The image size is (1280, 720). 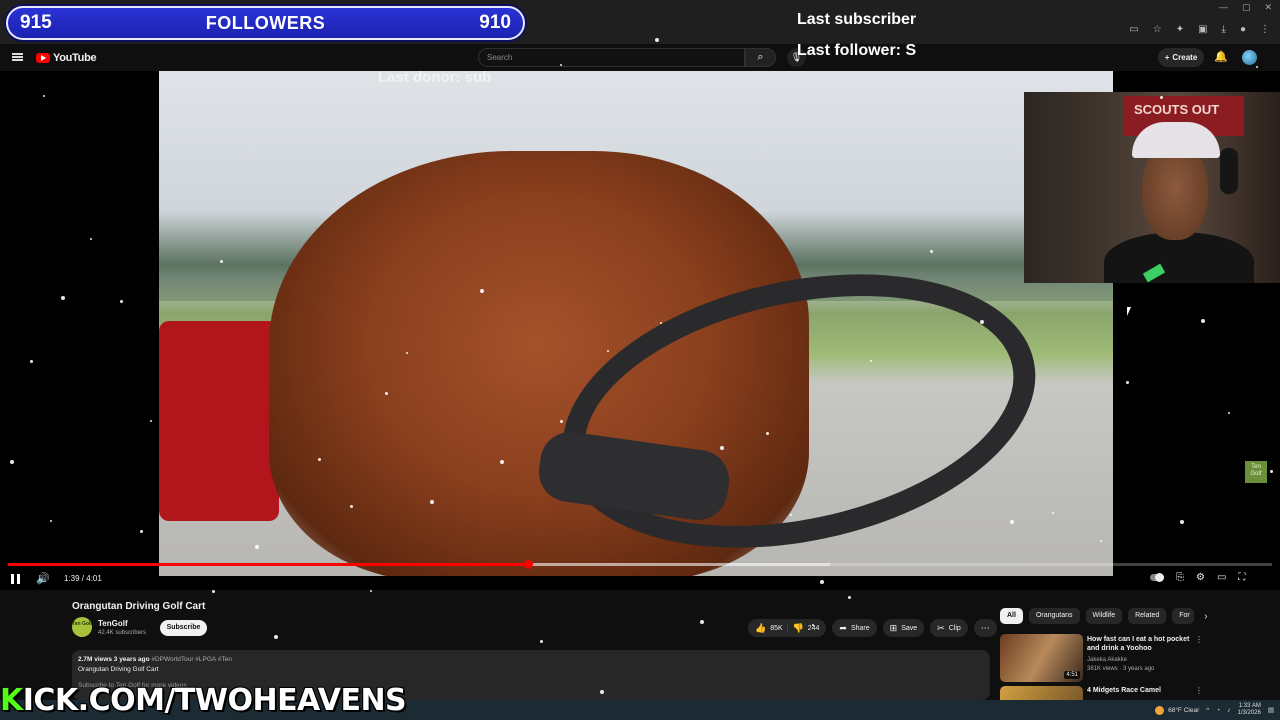 I want to click on search-icon: ⌕, so click(x=760, y=57).